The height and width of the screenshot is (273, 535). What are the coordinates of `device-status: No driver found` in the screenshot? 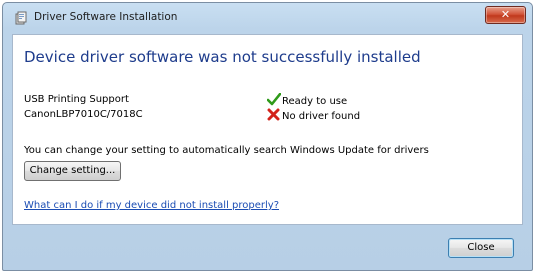 It's located at (313, 115).